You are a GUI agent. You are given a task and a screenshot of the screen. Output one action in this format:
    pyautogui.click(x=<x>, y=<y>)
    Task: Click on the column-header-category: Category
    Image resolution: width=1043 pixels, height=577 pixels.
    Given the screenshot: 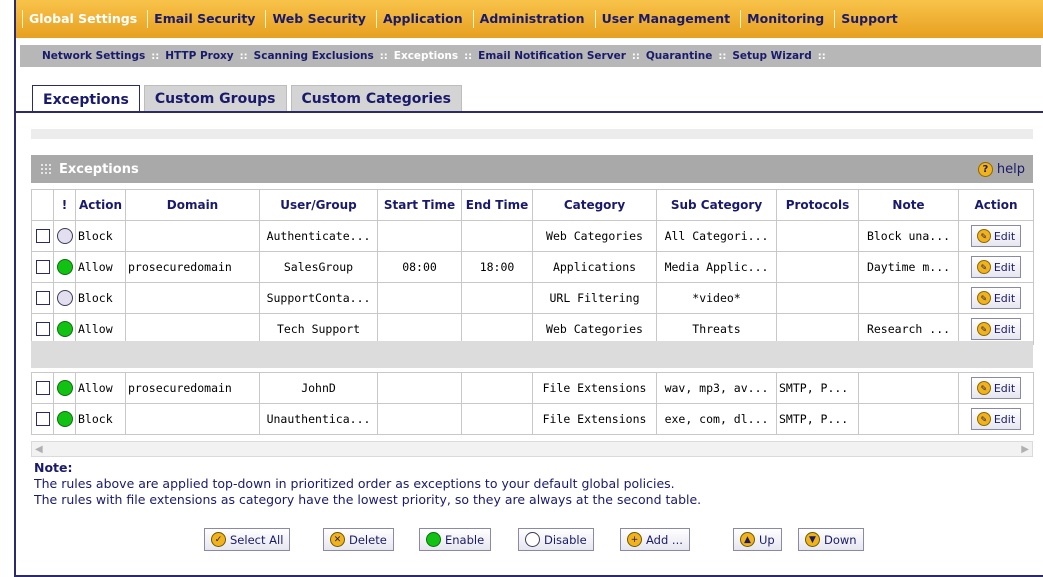 What is the action you would take?
    pyautogui.click(x=594, y=205)
    